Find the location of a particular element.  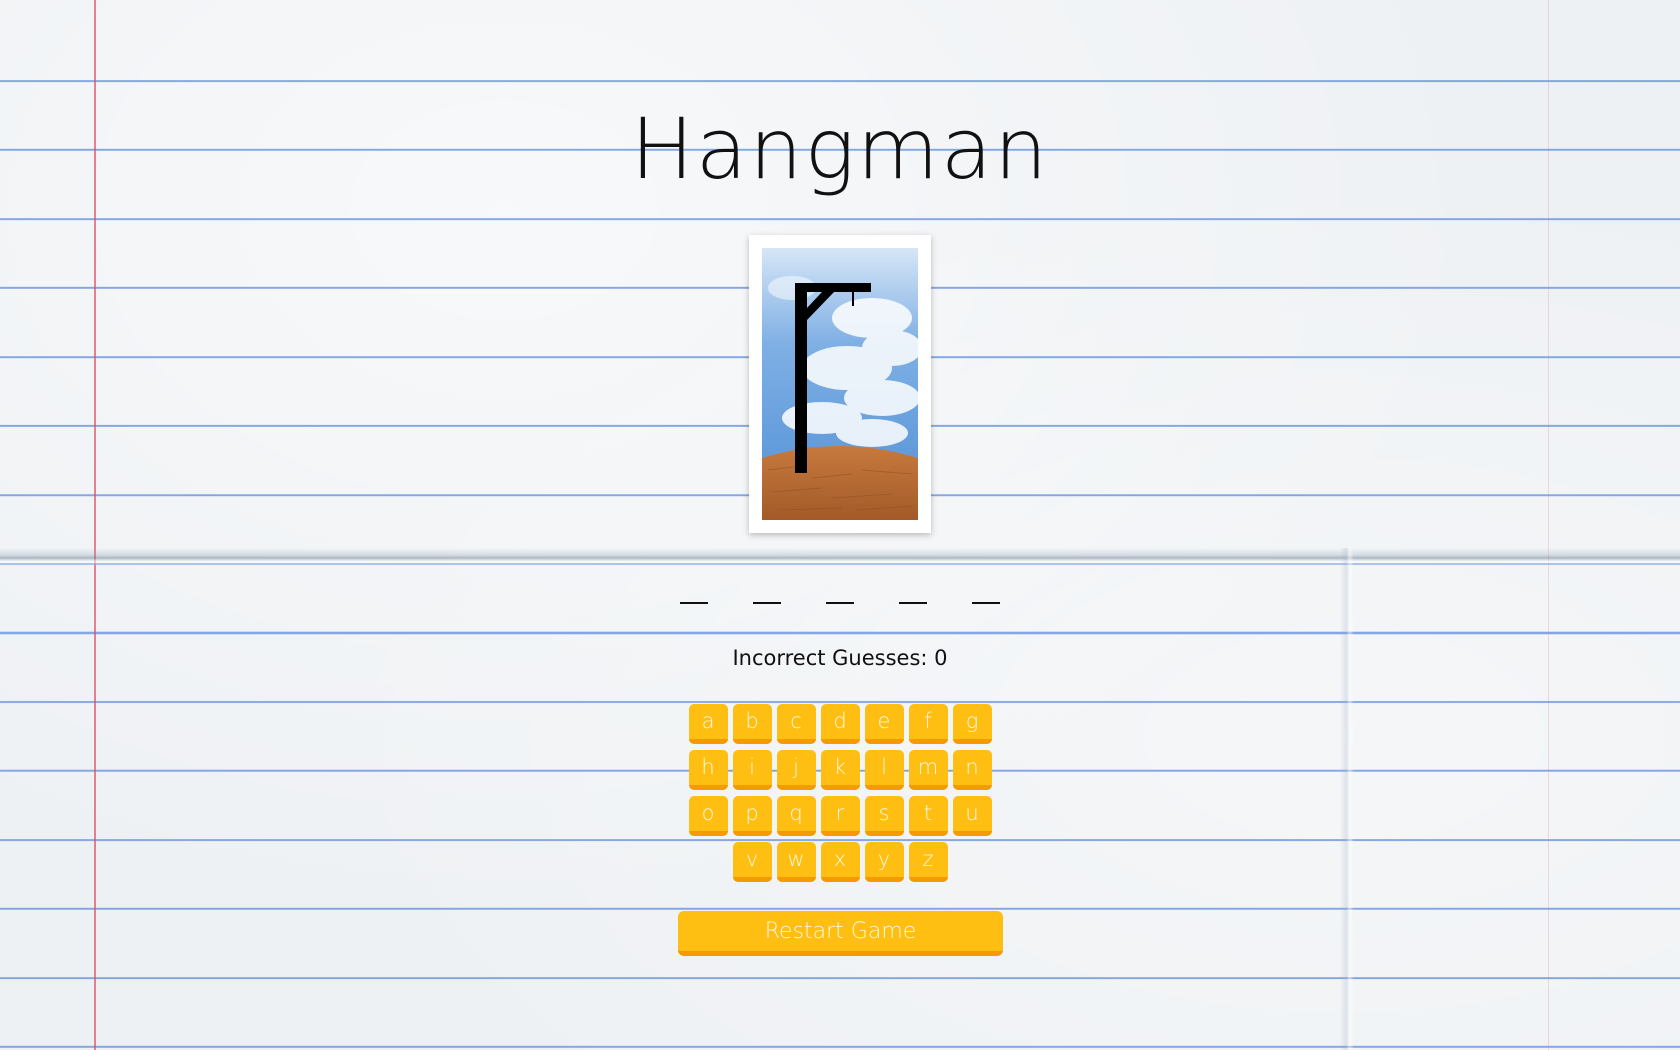

key-d: d is located at coordinates (840, 724).